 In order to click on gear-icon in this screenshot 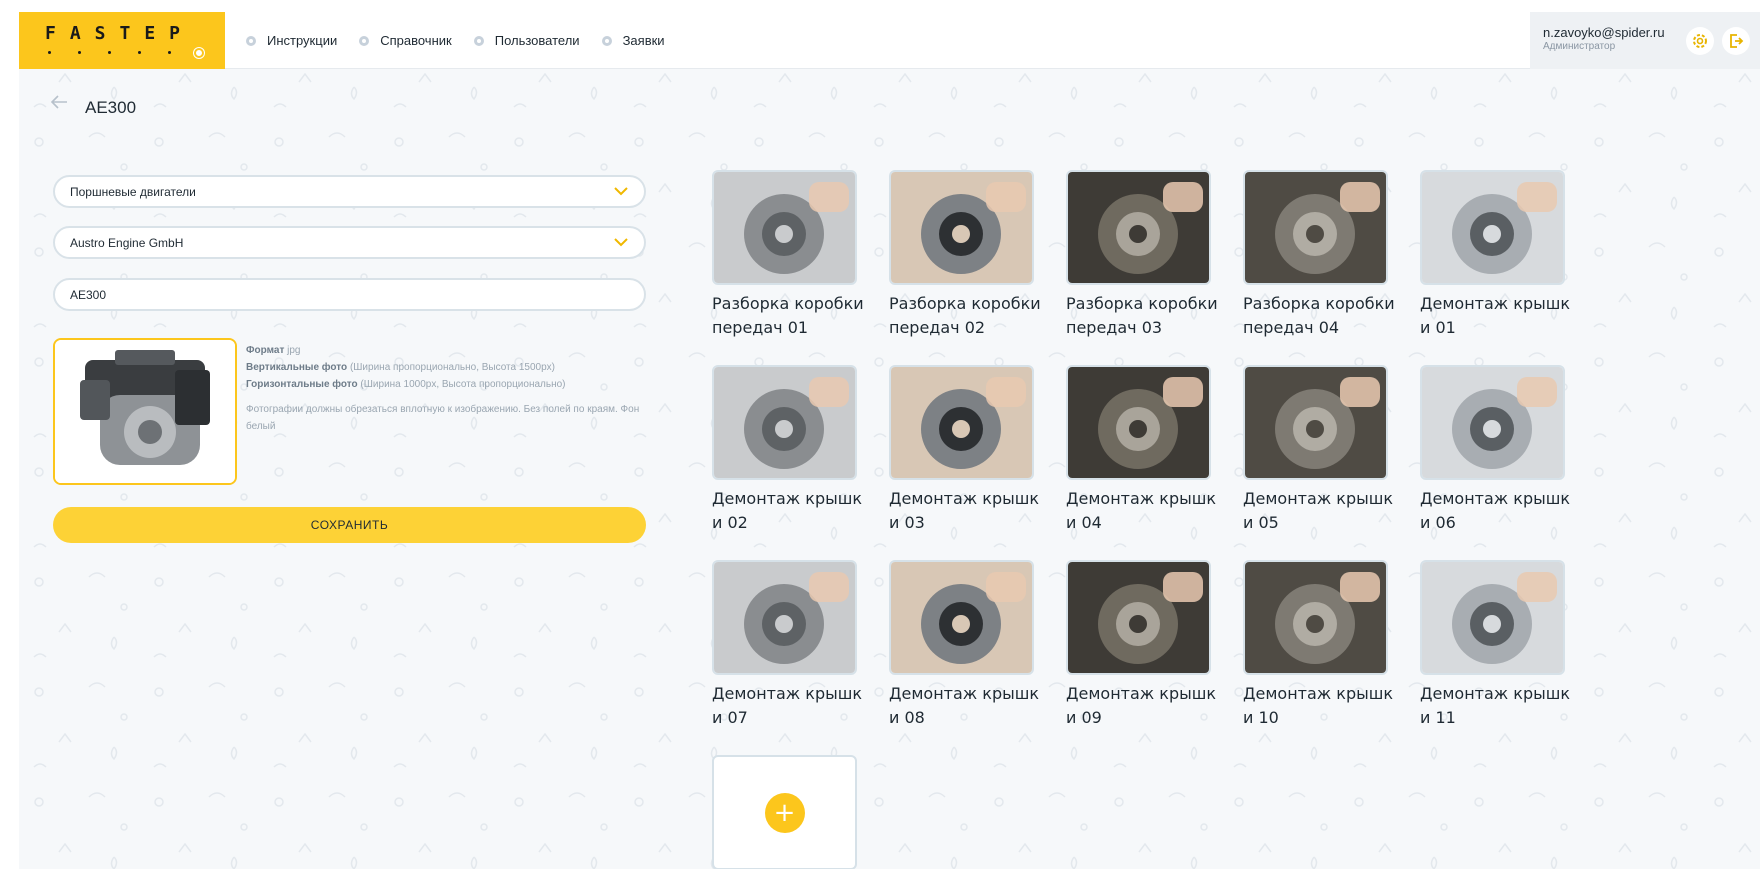, I will do `click(1700, 41)`.